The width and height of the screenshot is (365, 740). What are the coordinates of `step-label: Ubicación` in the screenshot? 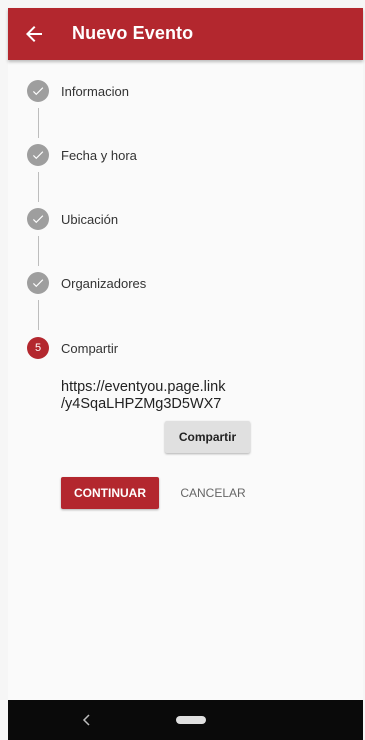 It's located at (90, 219).